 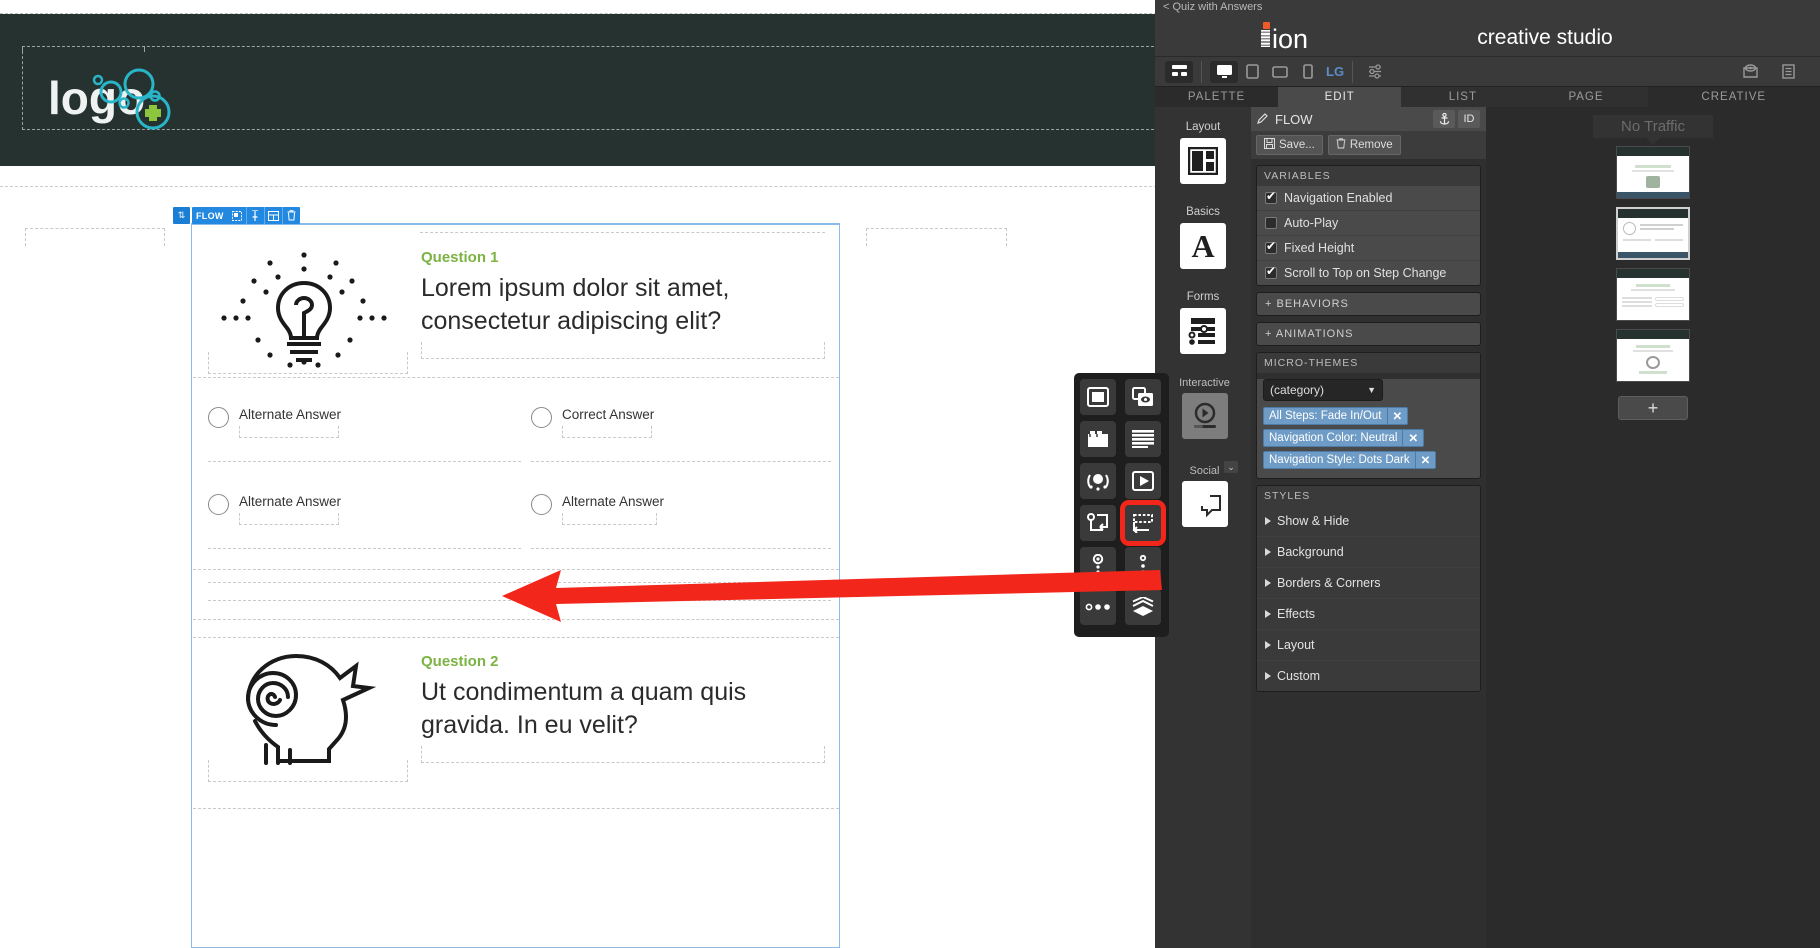 What do you see at coordinates (1364, 145) in the screenshot?
I see `remove-button: Remove` at bounding box center [1364, 145].